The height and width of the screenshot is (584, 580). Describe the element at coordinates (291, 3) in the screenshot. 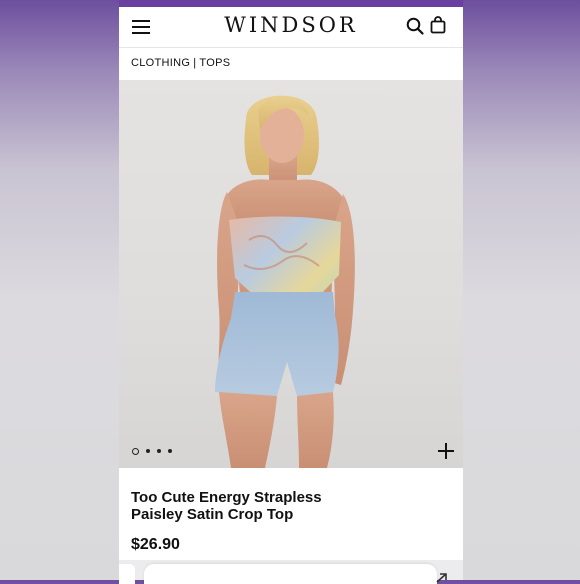

I see `top-promo-strip` at that location.